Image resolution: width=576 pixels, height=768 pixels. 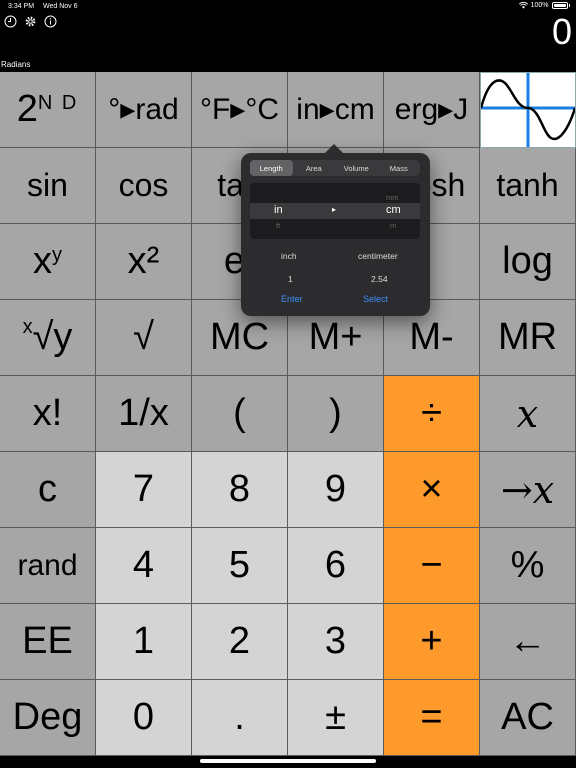 I want to click on to-unit-above: mm, so click(x=392, y=197).